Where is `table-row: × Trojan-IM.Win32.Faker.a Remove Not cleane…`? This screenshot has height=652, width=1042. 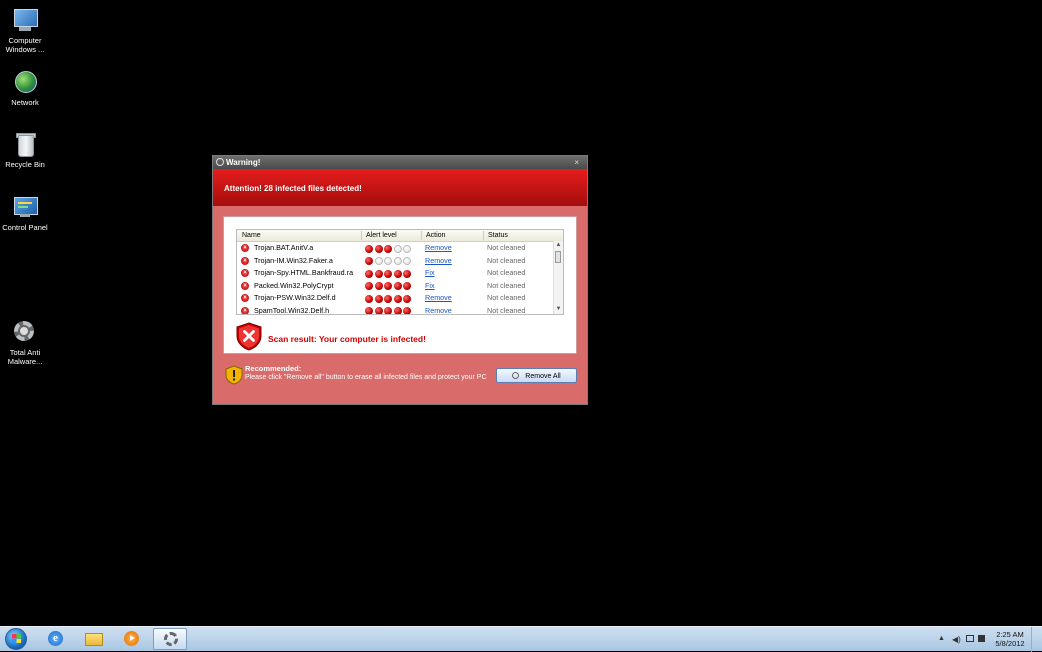 table-row: × Trojan-IM.Win32.Faker.a Remove Not cleane… is located at coordinates (396, 261).